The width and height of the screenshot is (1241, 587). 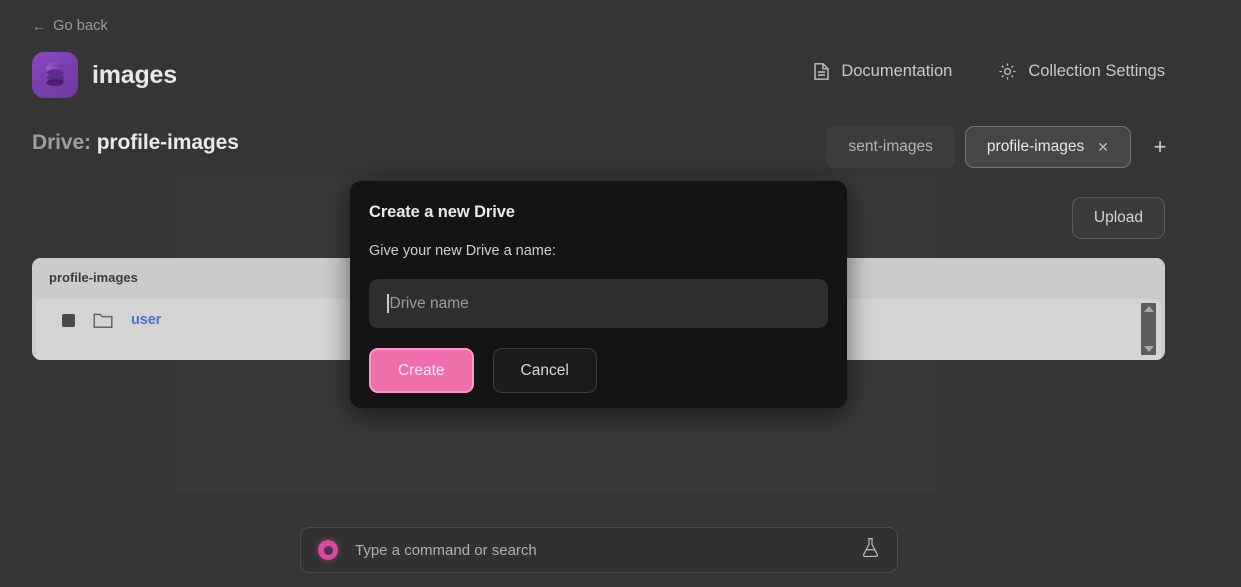 I want to click on create-button: Create, so click(x=421, y=370).